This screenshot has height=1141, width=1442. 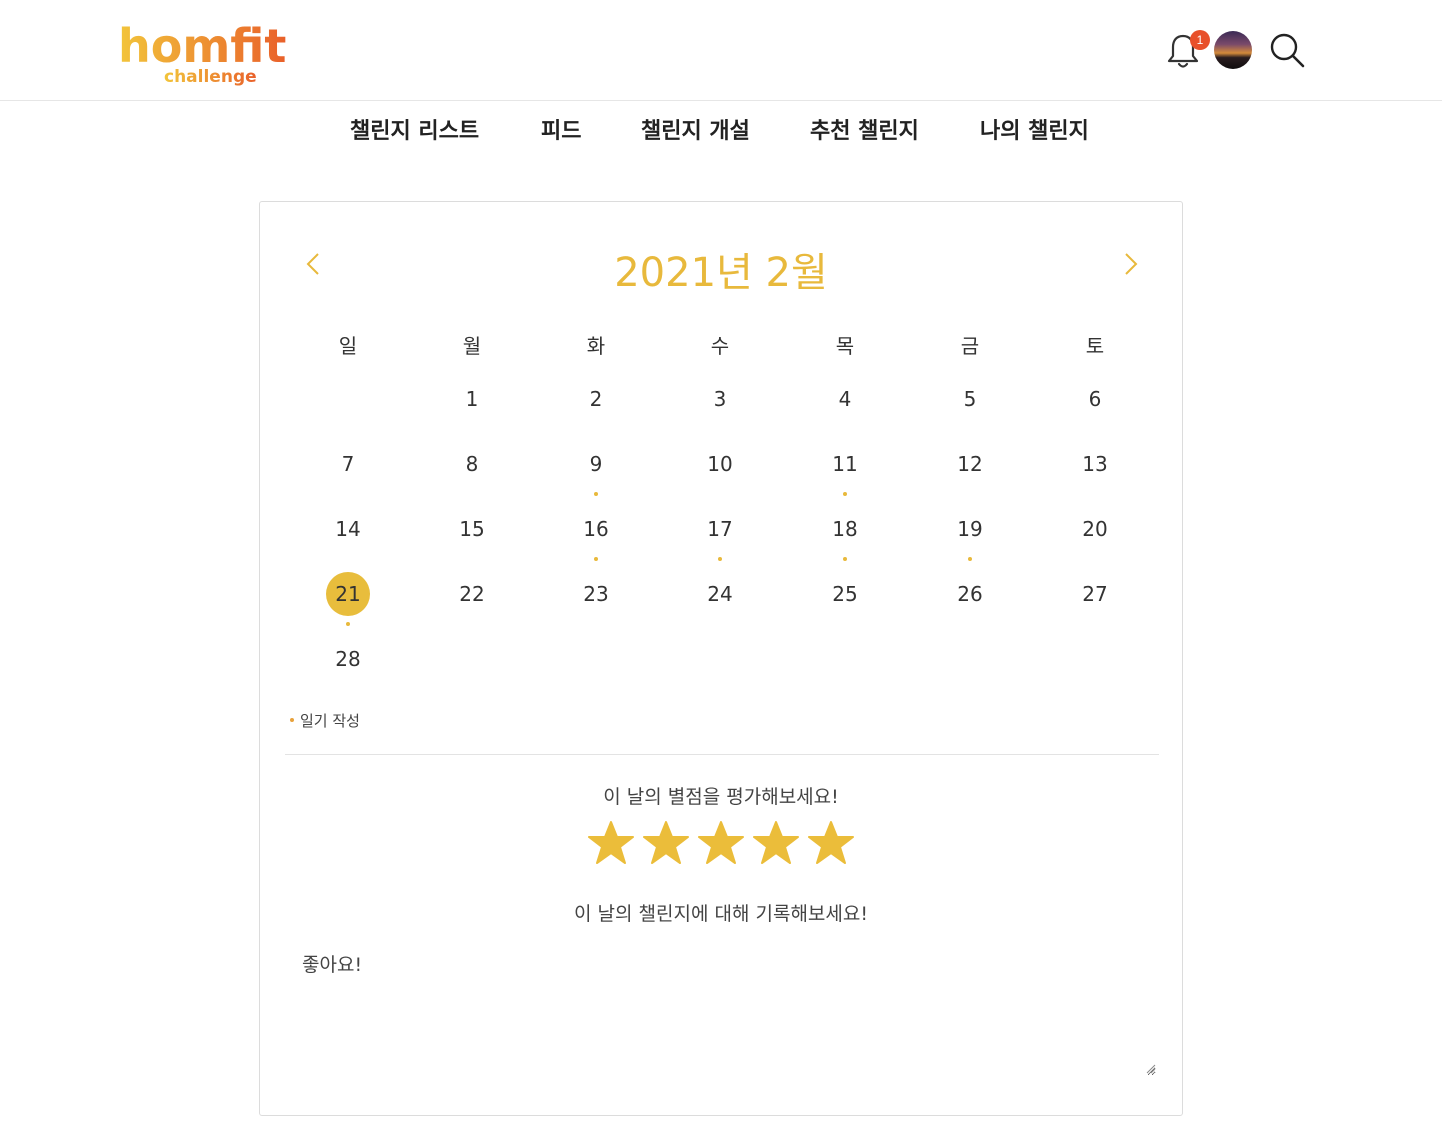 I want to click on day-number: 15, so click(x=472, y=529).